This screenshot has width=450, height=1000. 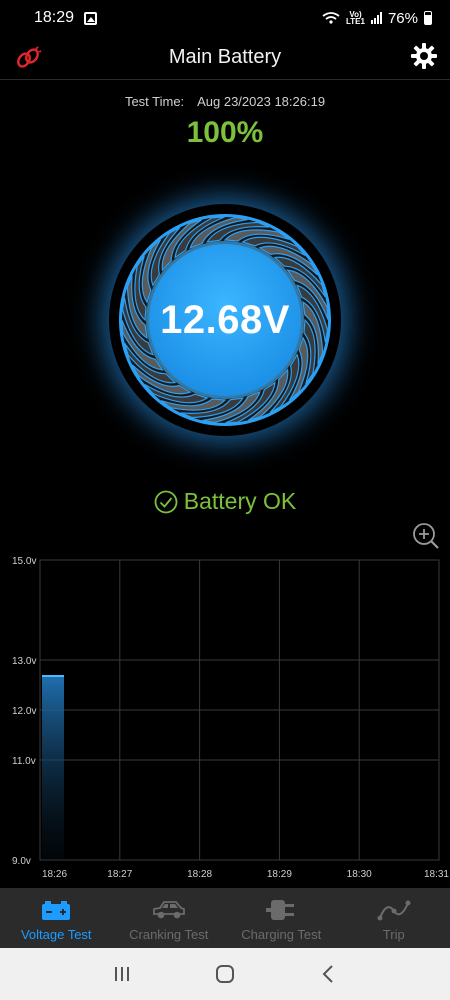 I want to click on nav-trip: Trip, so click(x=394, y=918).